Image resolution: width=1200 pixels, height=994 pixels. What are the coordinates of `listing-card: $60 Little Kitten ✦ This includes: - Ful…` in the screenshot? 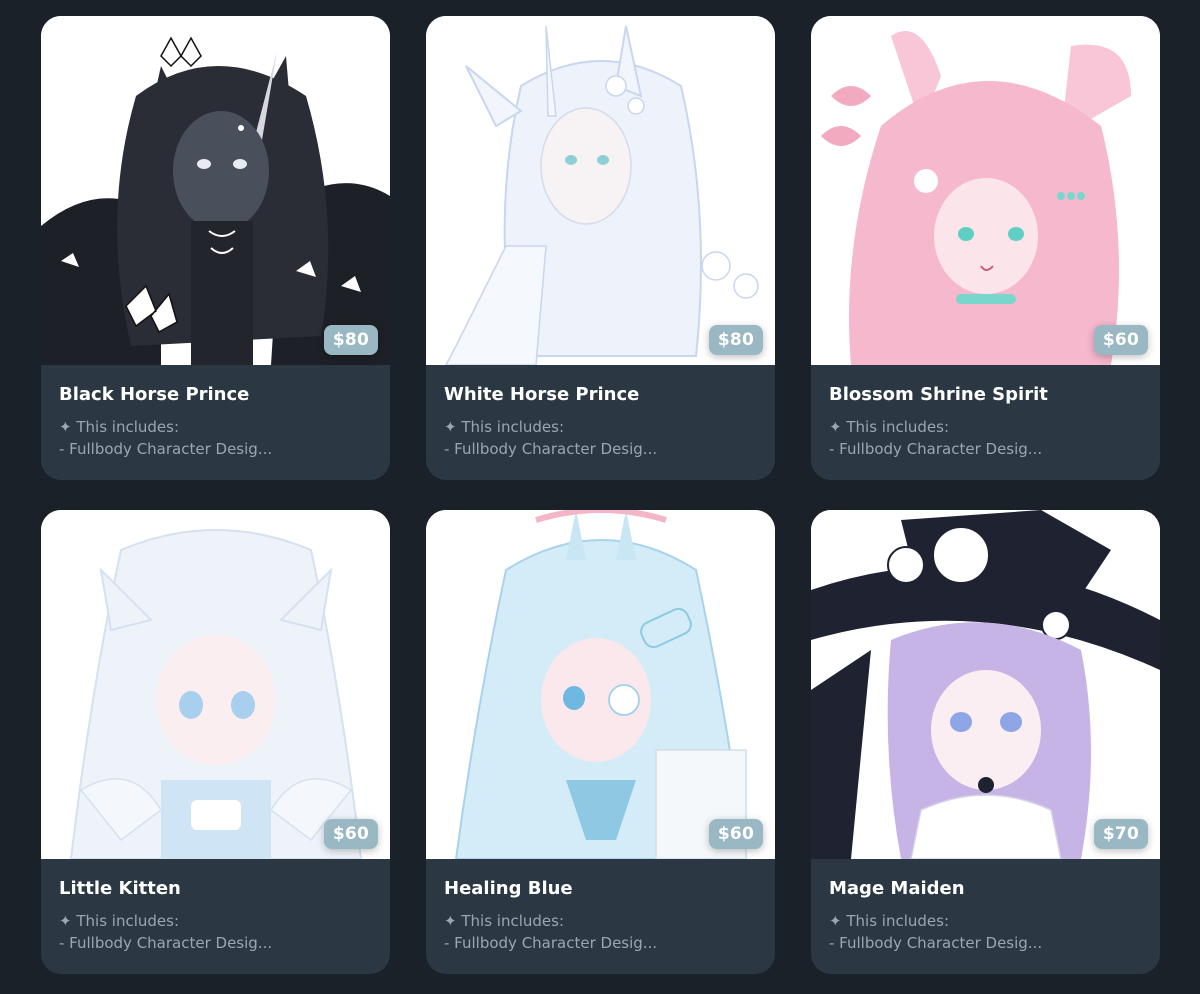 It's located at (215, 742).